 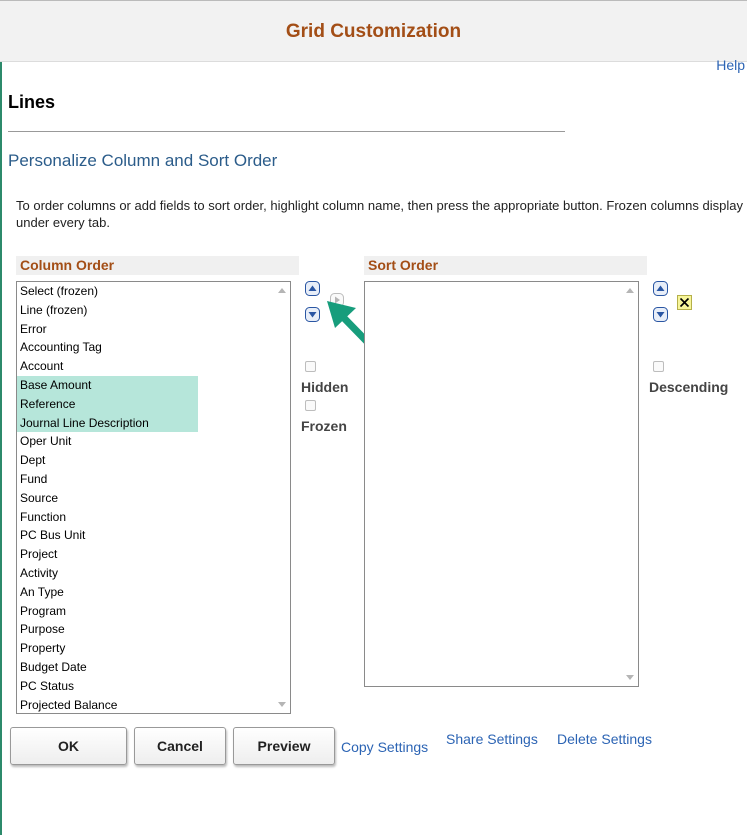 What do you see at coordinates (325, 387) in the screenshot?
I see `hidden-label: Hidden` at bounding box center [325, 387].